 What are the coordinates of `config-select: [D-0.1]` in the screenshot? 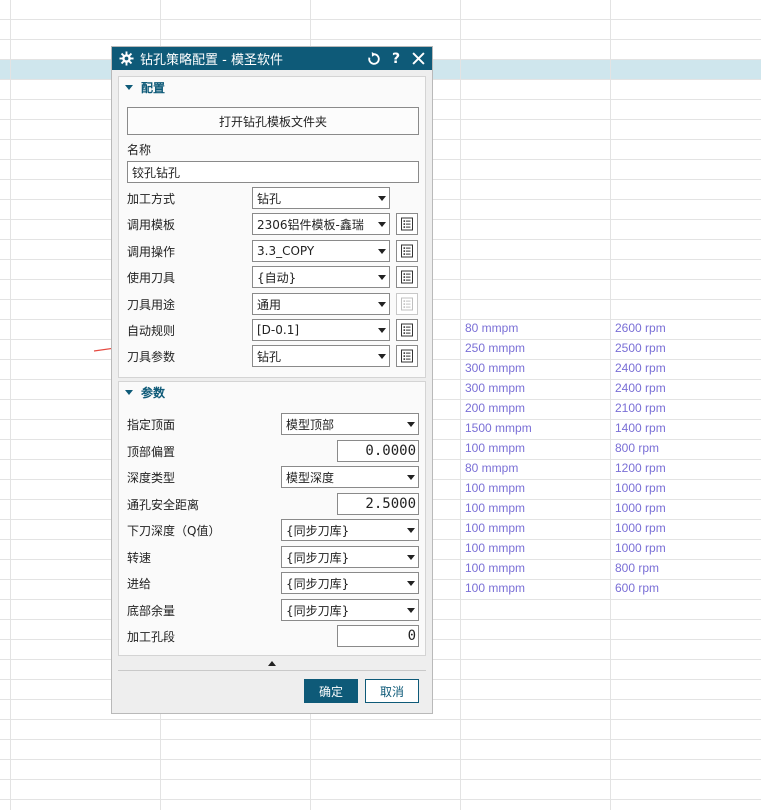 It's located at (321, 330).